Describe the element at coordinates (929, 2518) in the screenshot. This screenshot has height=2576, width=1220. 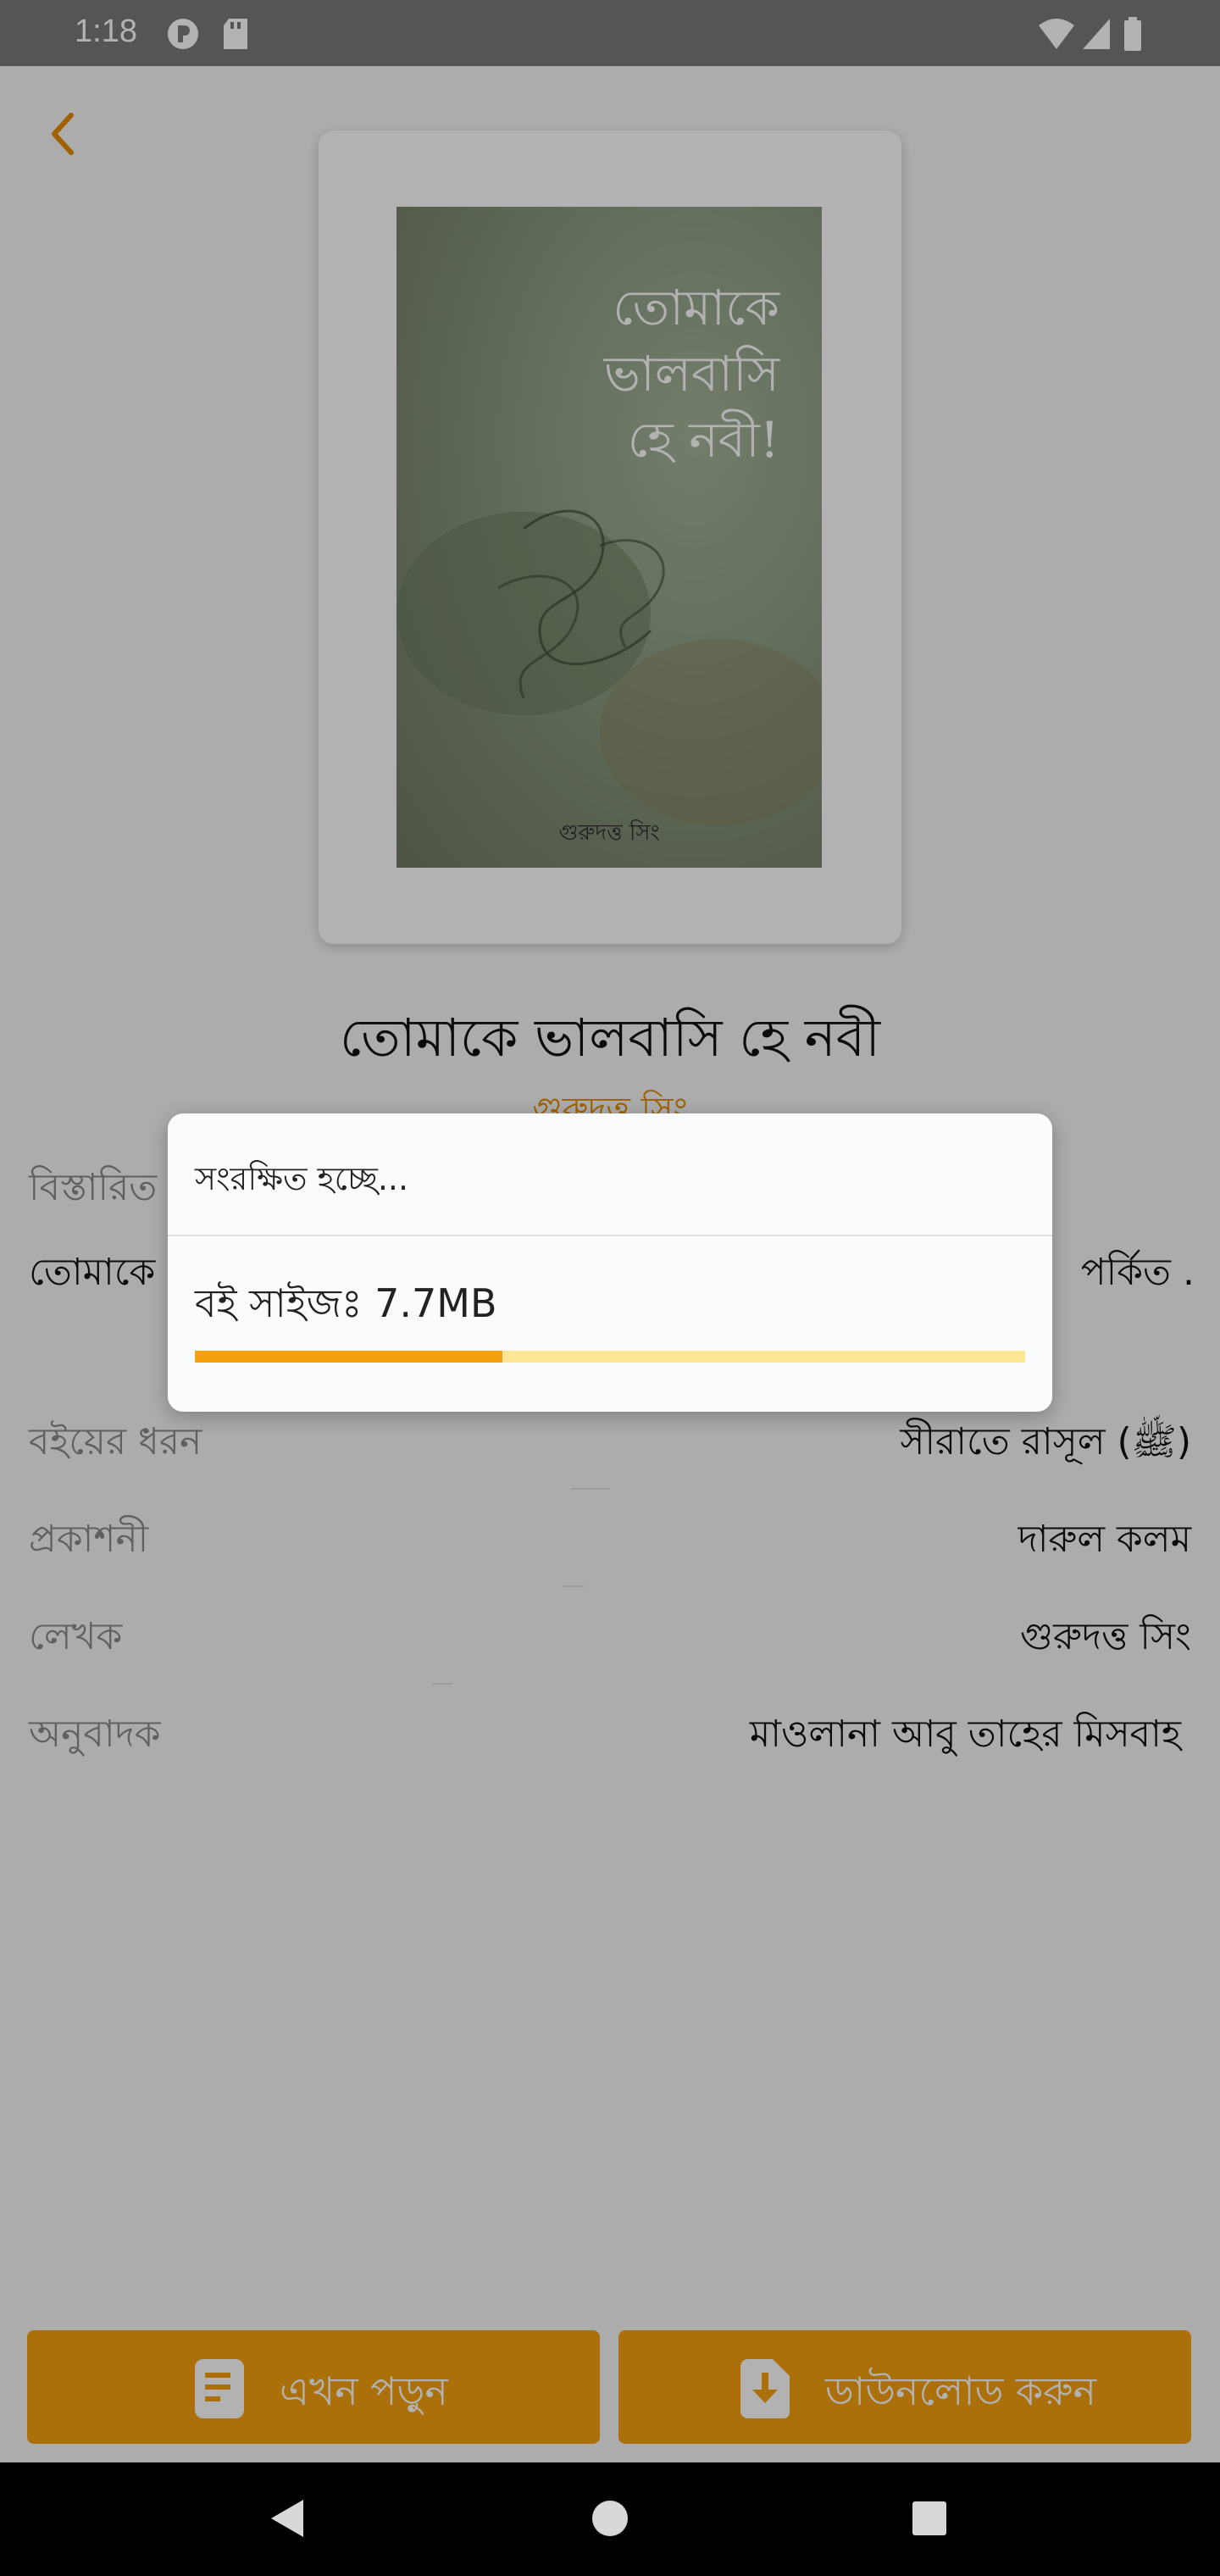
I see `recents-nav-icon` at that location.